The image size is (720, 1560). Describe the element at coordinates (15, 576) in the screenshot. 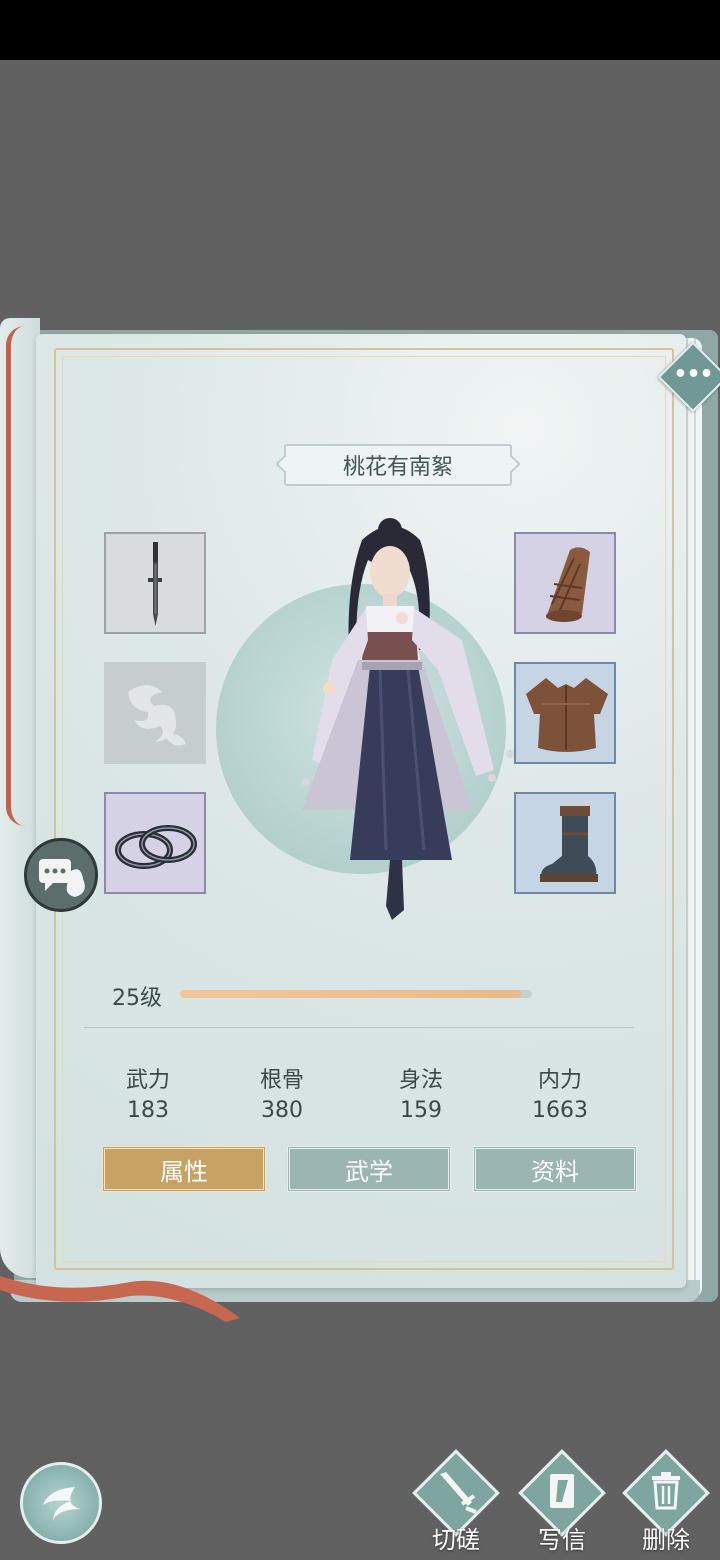

I see `ribbon-decoration` at that location.